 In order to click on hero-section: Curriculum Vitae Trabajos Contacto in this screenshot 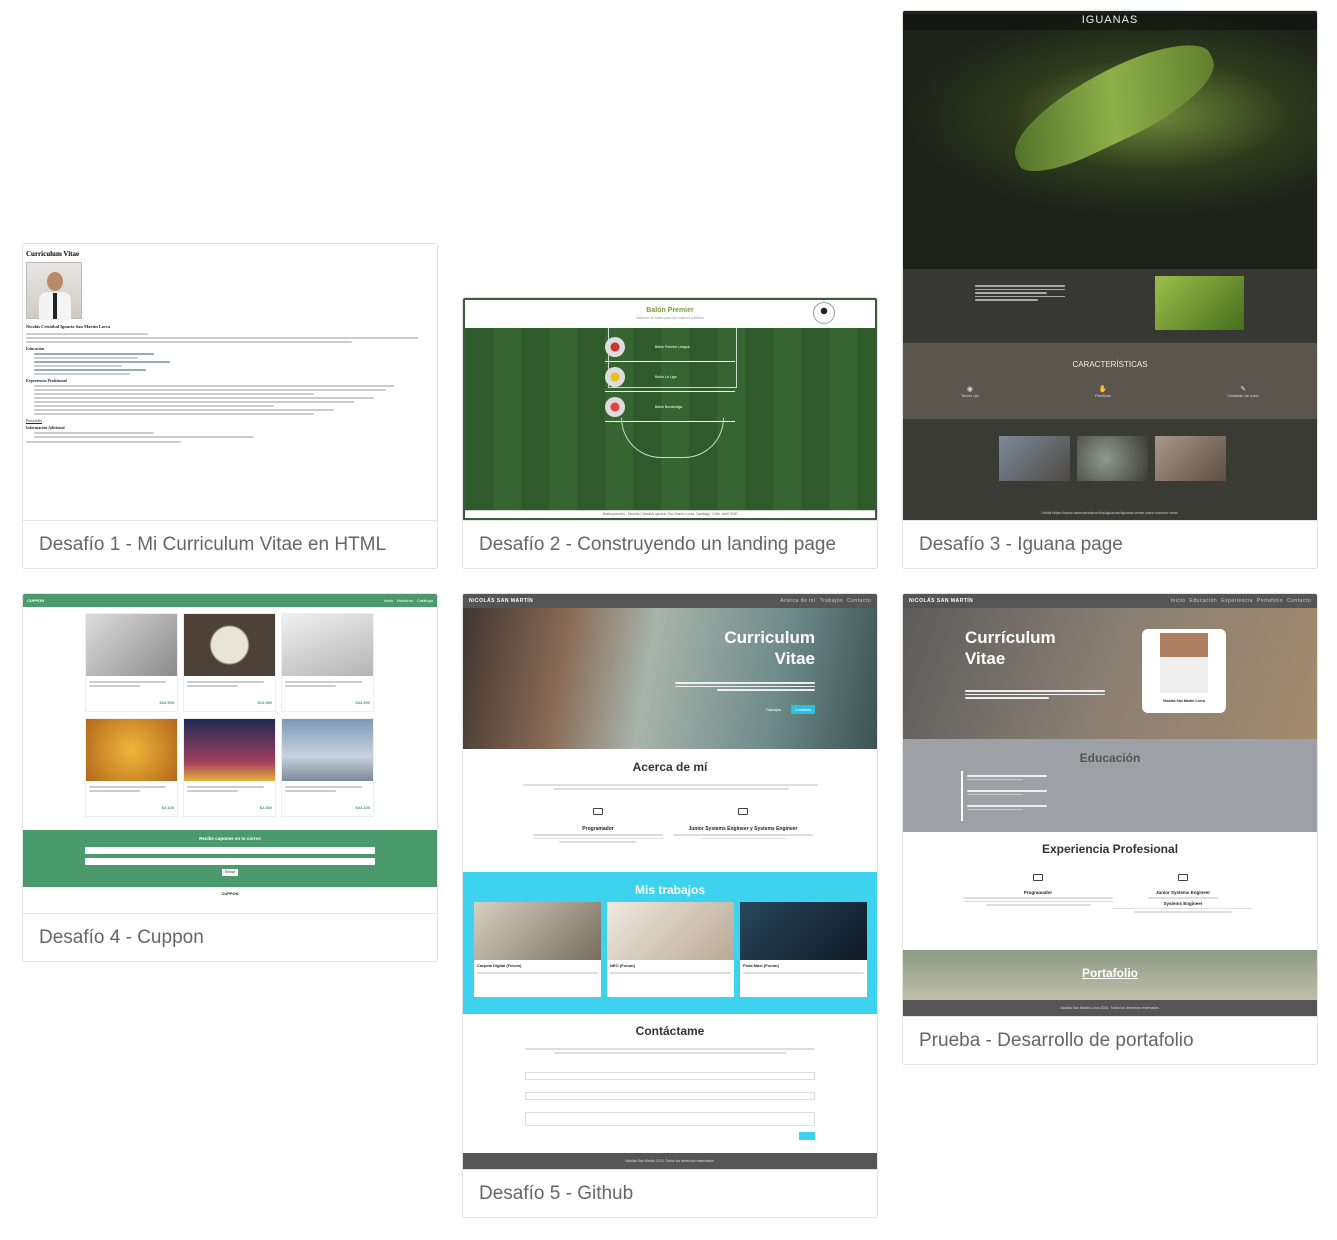, I will do `click(670, 671)`.